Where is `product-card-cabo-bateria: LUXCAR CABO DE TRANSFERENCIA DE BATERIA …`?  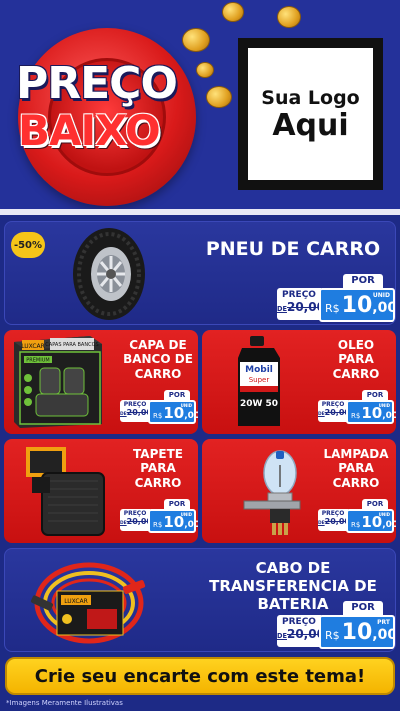
product-card-cabo-bateria: LUXCAR CABO DE TRANSFERENCIA DE BATERIA … is located at coordinates (200, 600).